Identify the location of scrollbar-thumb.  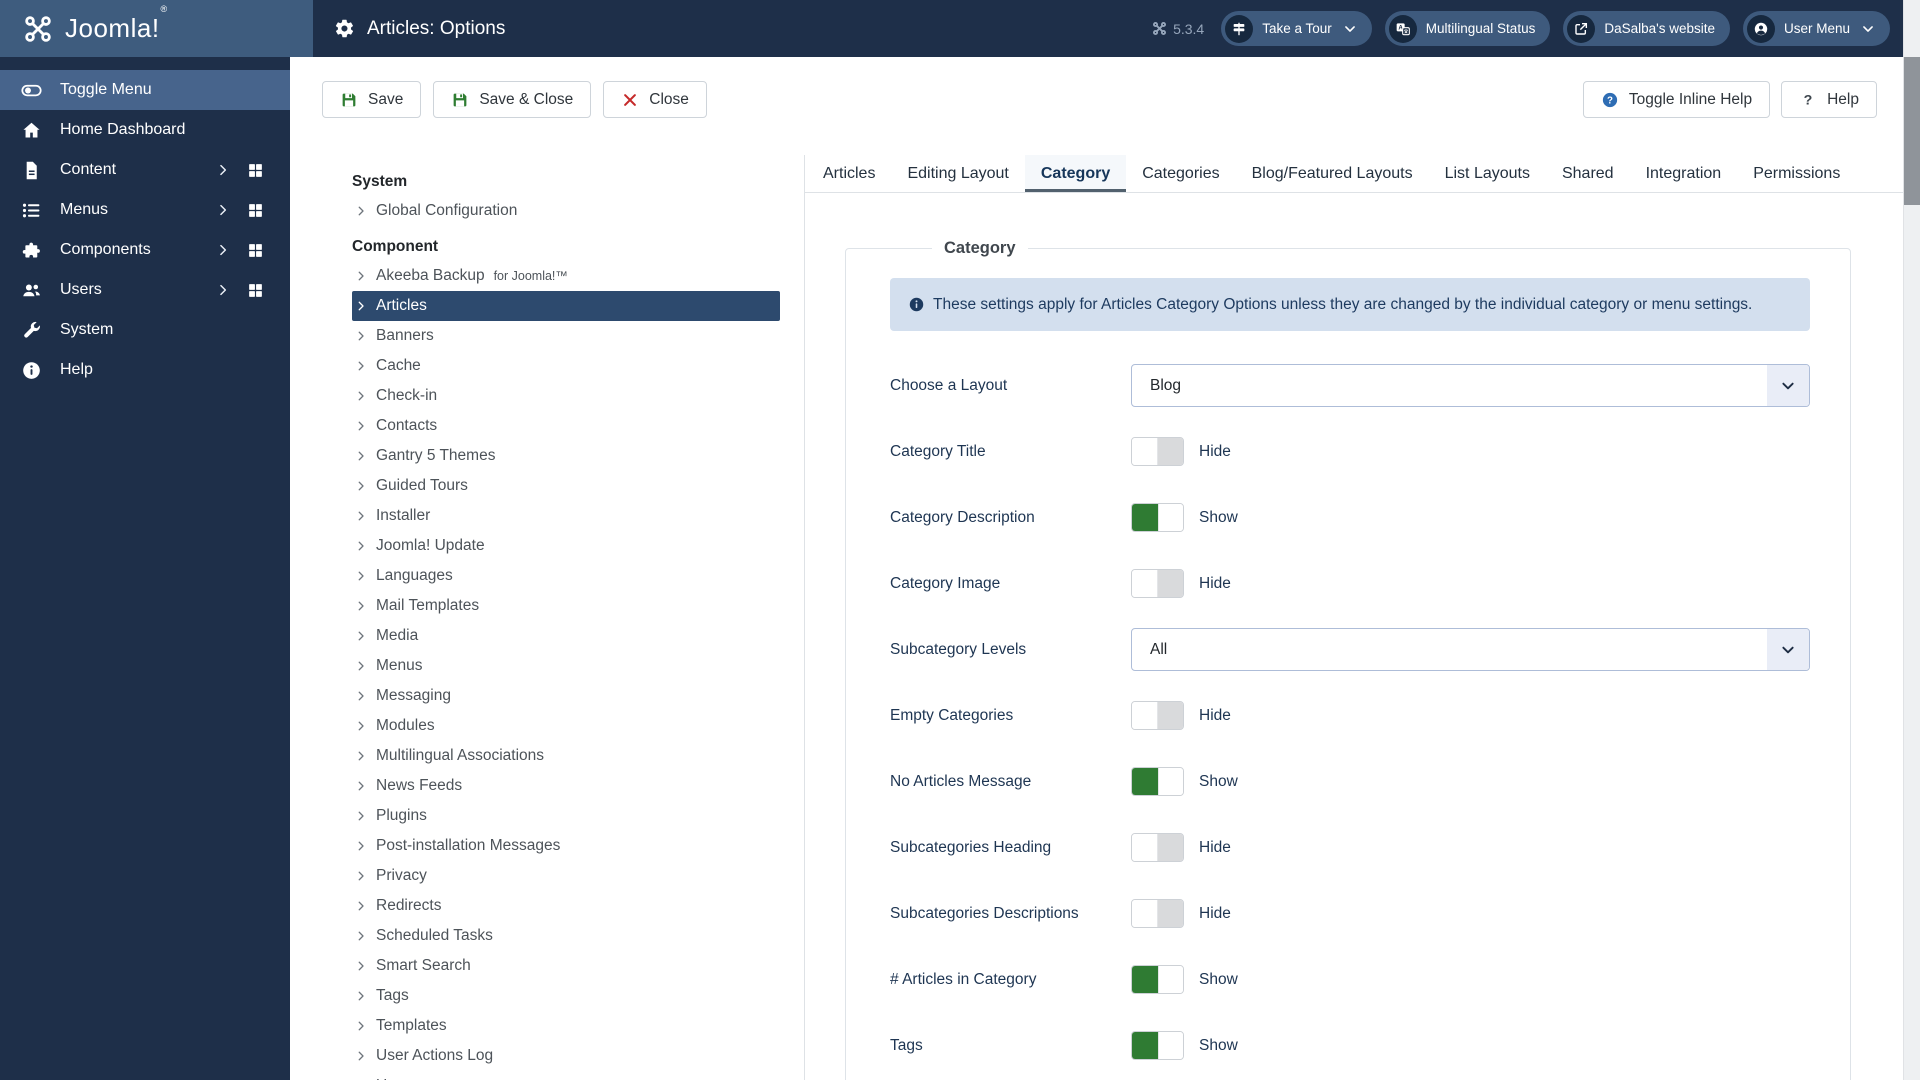
(1912, 131).